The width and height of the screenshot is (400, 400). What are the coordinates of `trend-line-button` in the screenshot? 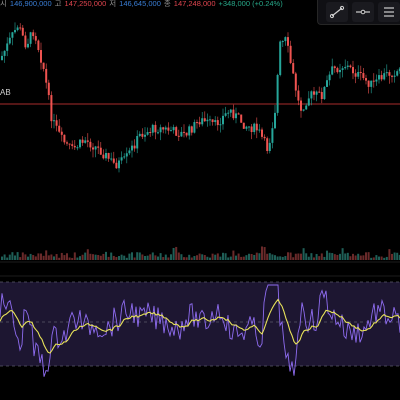 It's located at (337, 12).